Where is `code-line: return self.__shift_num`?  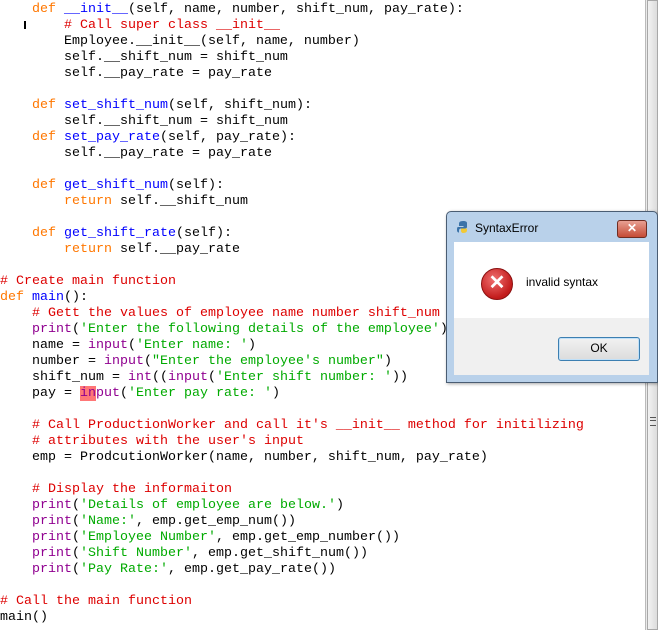 code-line: return self.__shift_num is located at coordinates (322, 202).